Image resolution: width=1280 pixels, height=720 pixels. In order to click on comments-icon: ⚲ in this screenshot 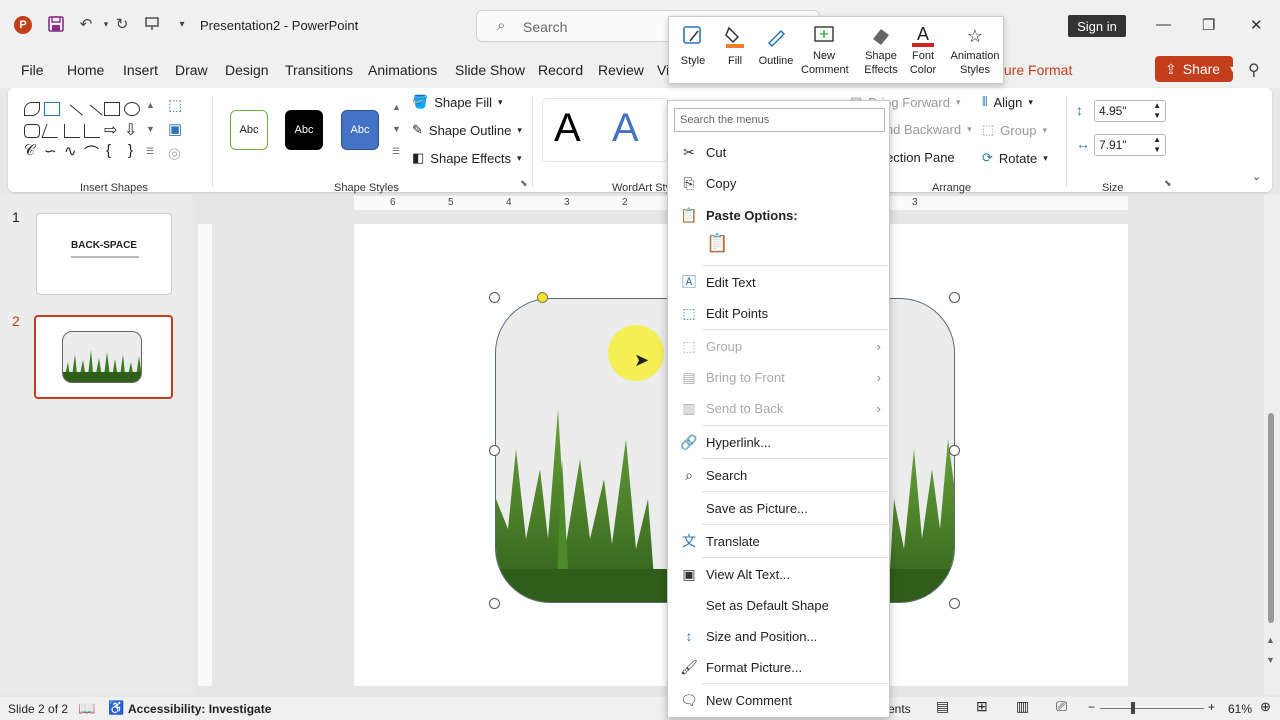, I will do `click(1254, 70)`.